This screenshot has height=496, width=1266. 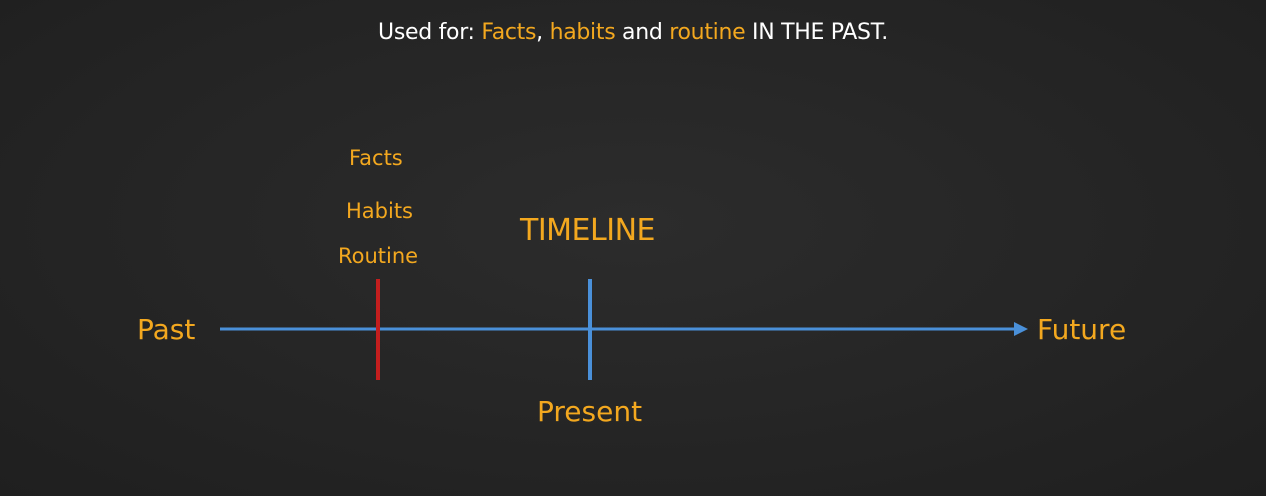 What do you see at coordinates (376, 158) in the screenshot?
I see `facts-label: Facts` at bounding box center [376, 158].